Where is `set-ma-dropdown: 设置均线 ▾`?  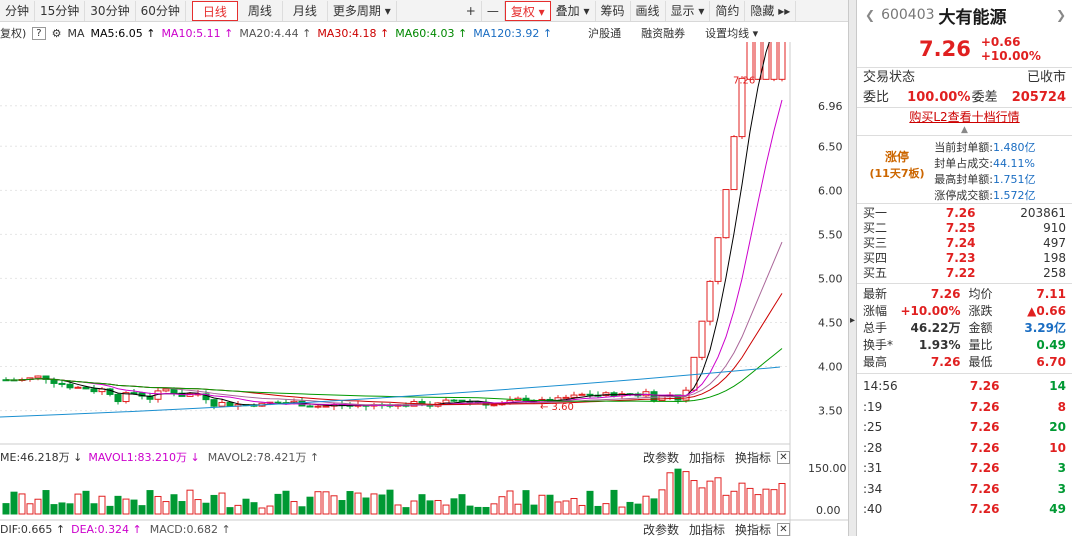 set-ma-dropdown: 设置均线 ▾ is located at coordinates (731, 33).